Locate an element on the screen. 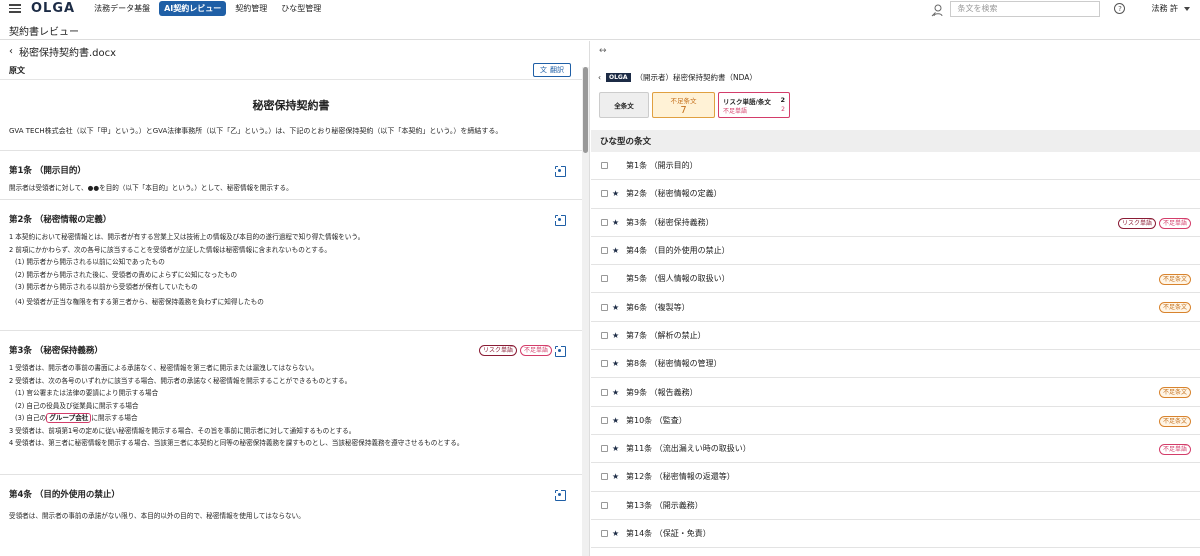 The image size is (1200, 556). scrollbar-thumb is located at coordinates (585, 110).